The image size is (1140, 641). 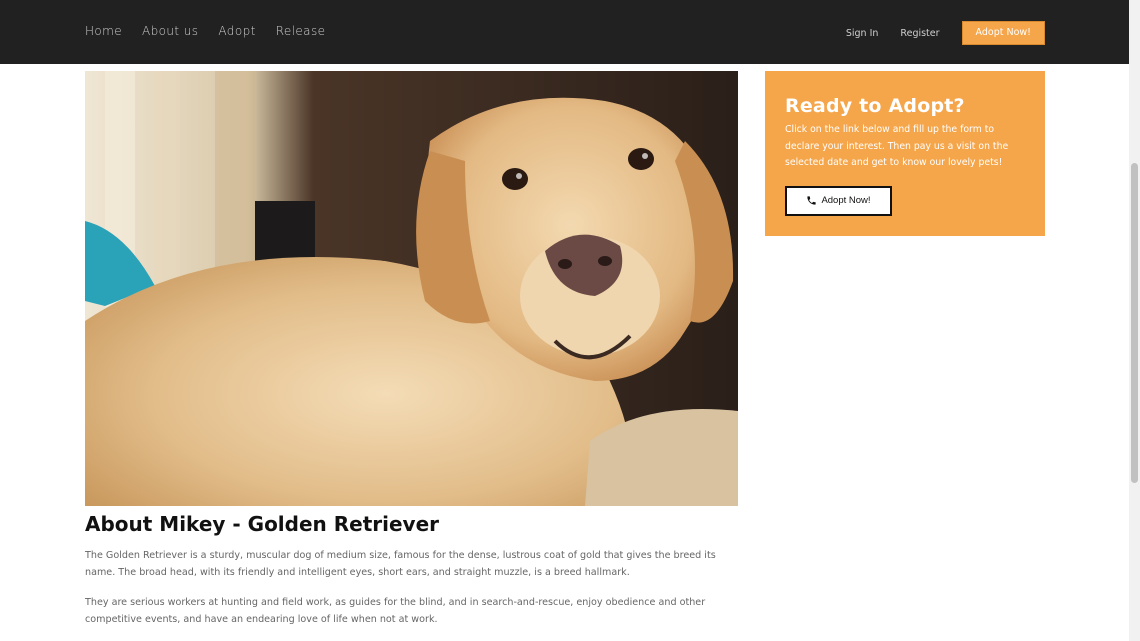 What do you see at coordinates (1003, 33) in the screenshot?
I see `adopt-now-nav-button: Adopt Now!` at bounding box center [1003, 33].